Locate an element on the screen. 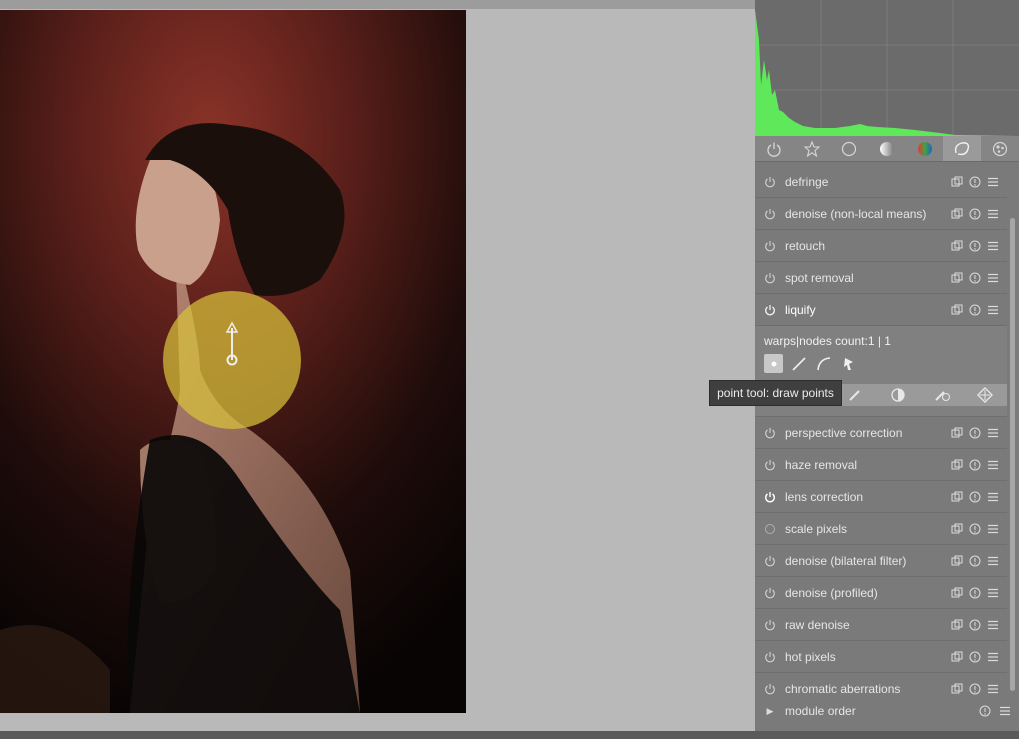 The height and width of the screenshot is (739, 1019). module-row-lens-correction: lens correction is located at coordinates (881, 497).